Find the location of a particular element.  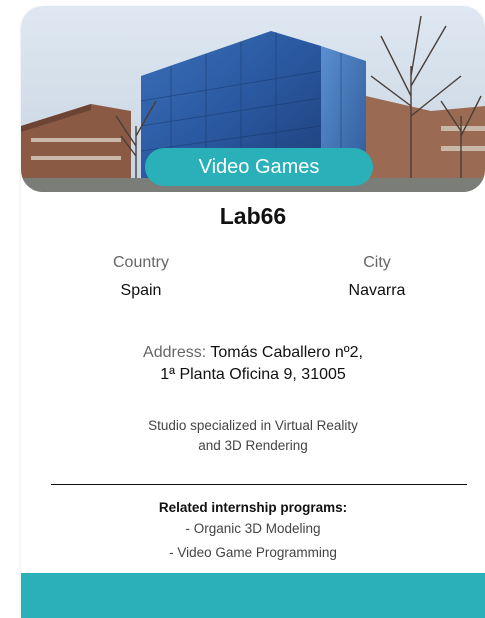

divider is located at coordinates (259, 484).